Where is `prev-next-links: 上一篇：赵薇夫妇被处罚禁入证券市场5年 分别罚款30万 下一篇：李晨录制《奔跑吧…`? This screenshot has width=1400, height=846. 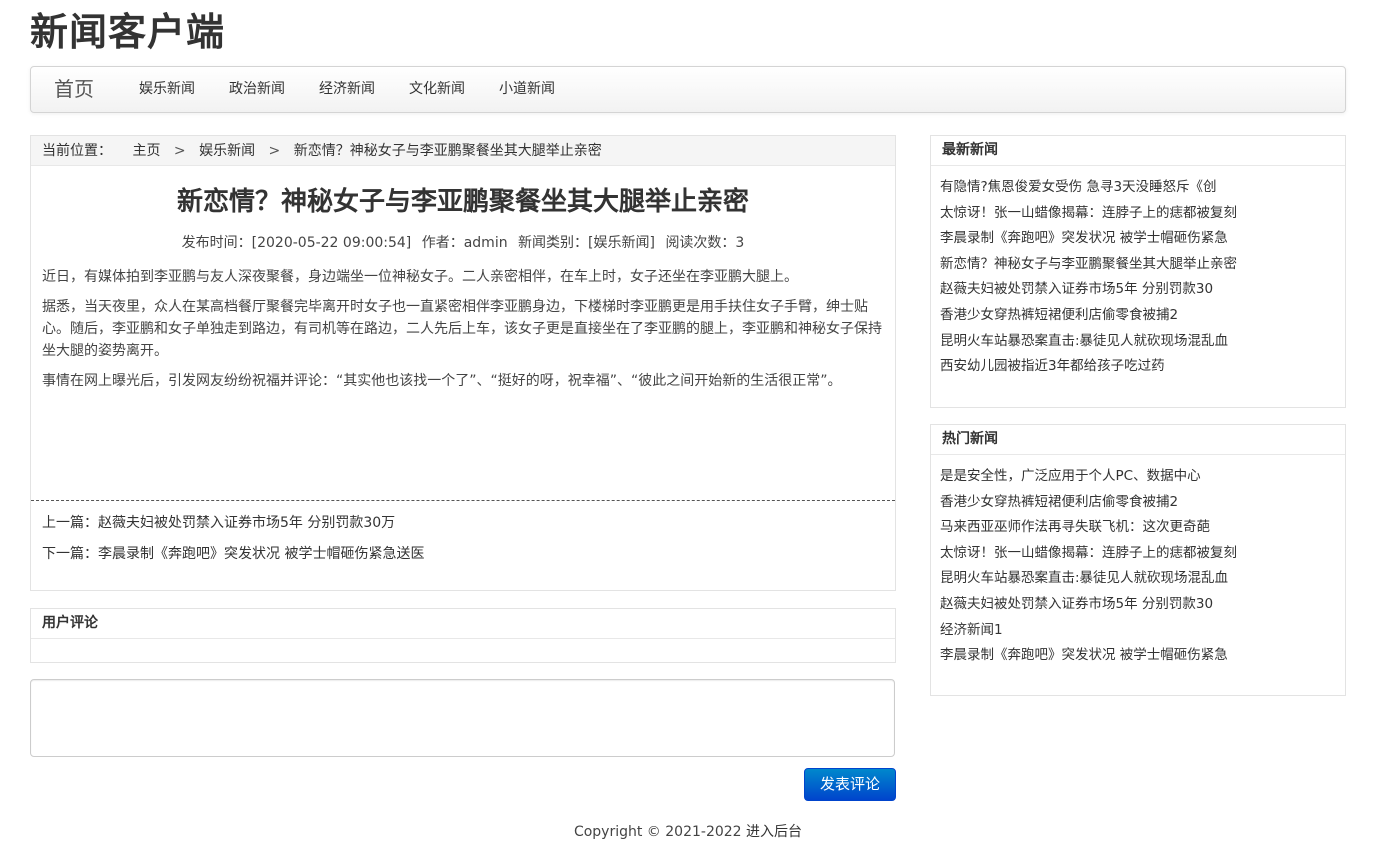 prev-next-links: 上一篇：赵薇夫妇被处罚禁入证券市场5年 分别罚款30万 下一篇：李晨录制《奔跑吧… is located at coordinates (233, 544).